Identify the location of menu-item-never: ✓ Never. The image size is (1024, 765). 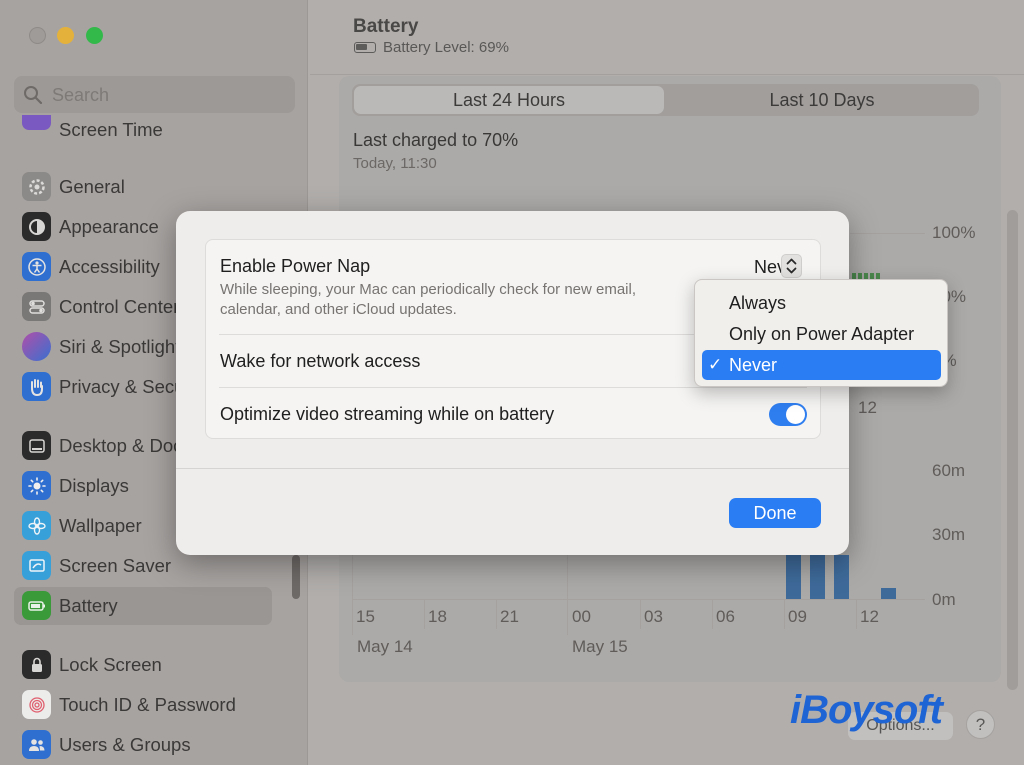
(821, 365).